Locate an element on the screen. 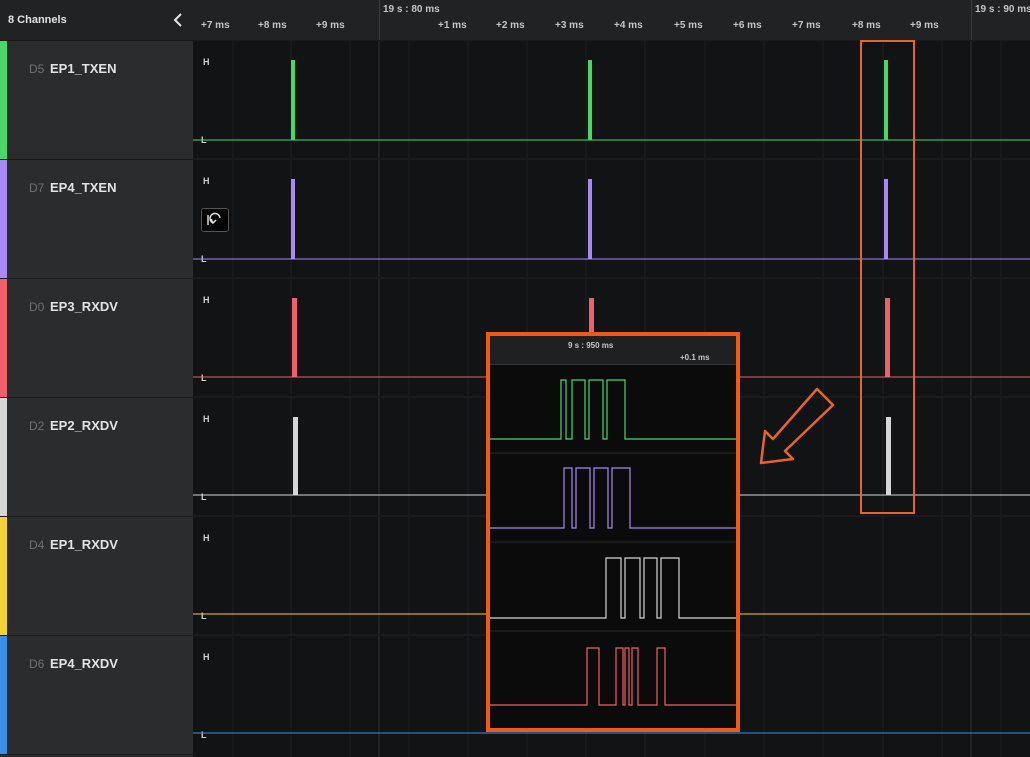  trace-ep4-txen is located at coordinates (611, 219).